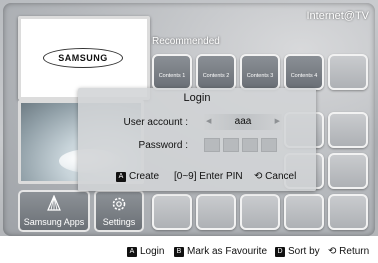 The height and width of the screenshot is (263, 378). What do you see at coordinates (337, 16) in the screenshot?
I see `brand-title: Internet@TV` at bounding box center [337, 16].